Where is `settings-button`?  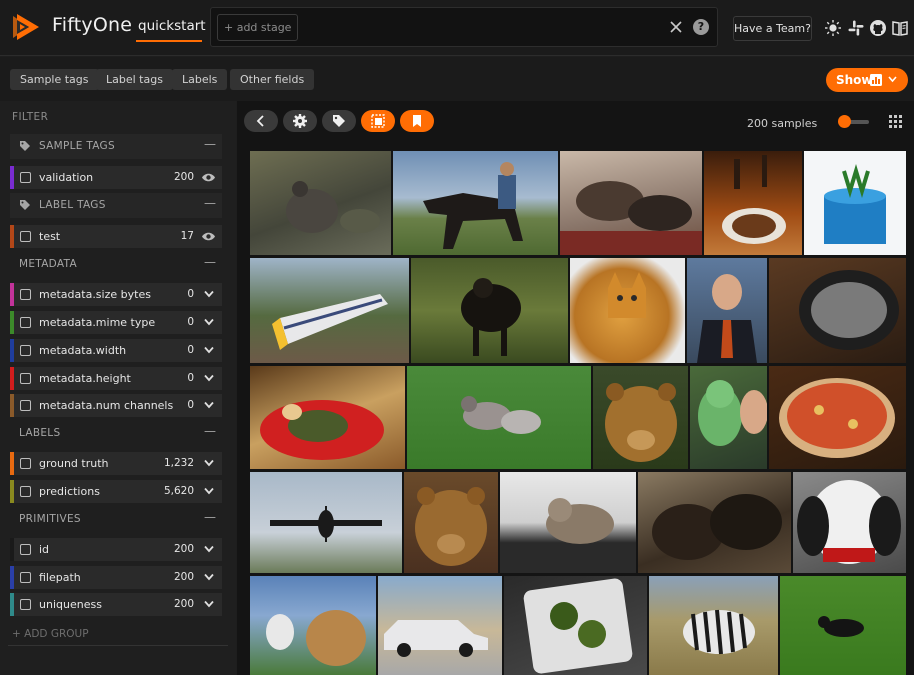
settings-button is located at coordinates (300, 121).